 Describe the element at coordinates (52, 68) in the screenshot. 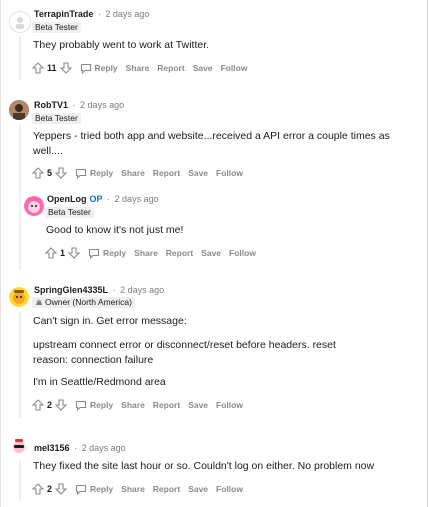

I see `vote-count: 11` at that location.